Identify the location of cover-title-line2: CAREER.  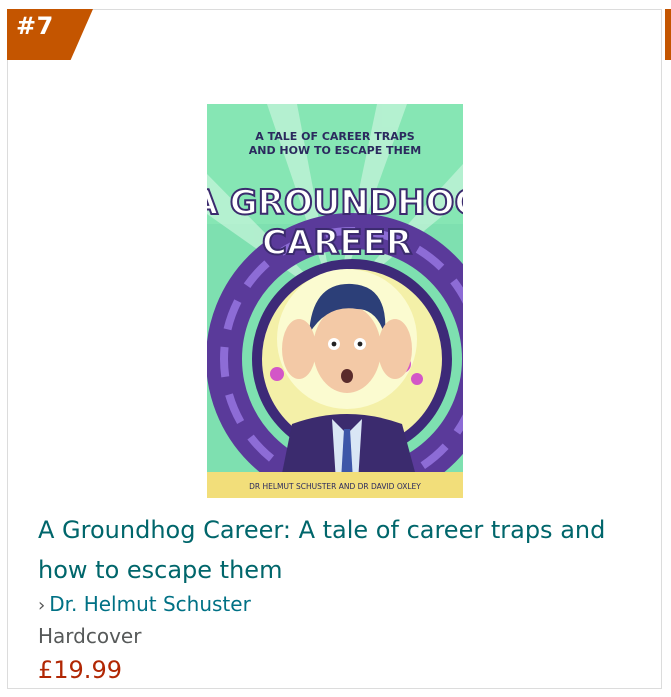
(337, 243).